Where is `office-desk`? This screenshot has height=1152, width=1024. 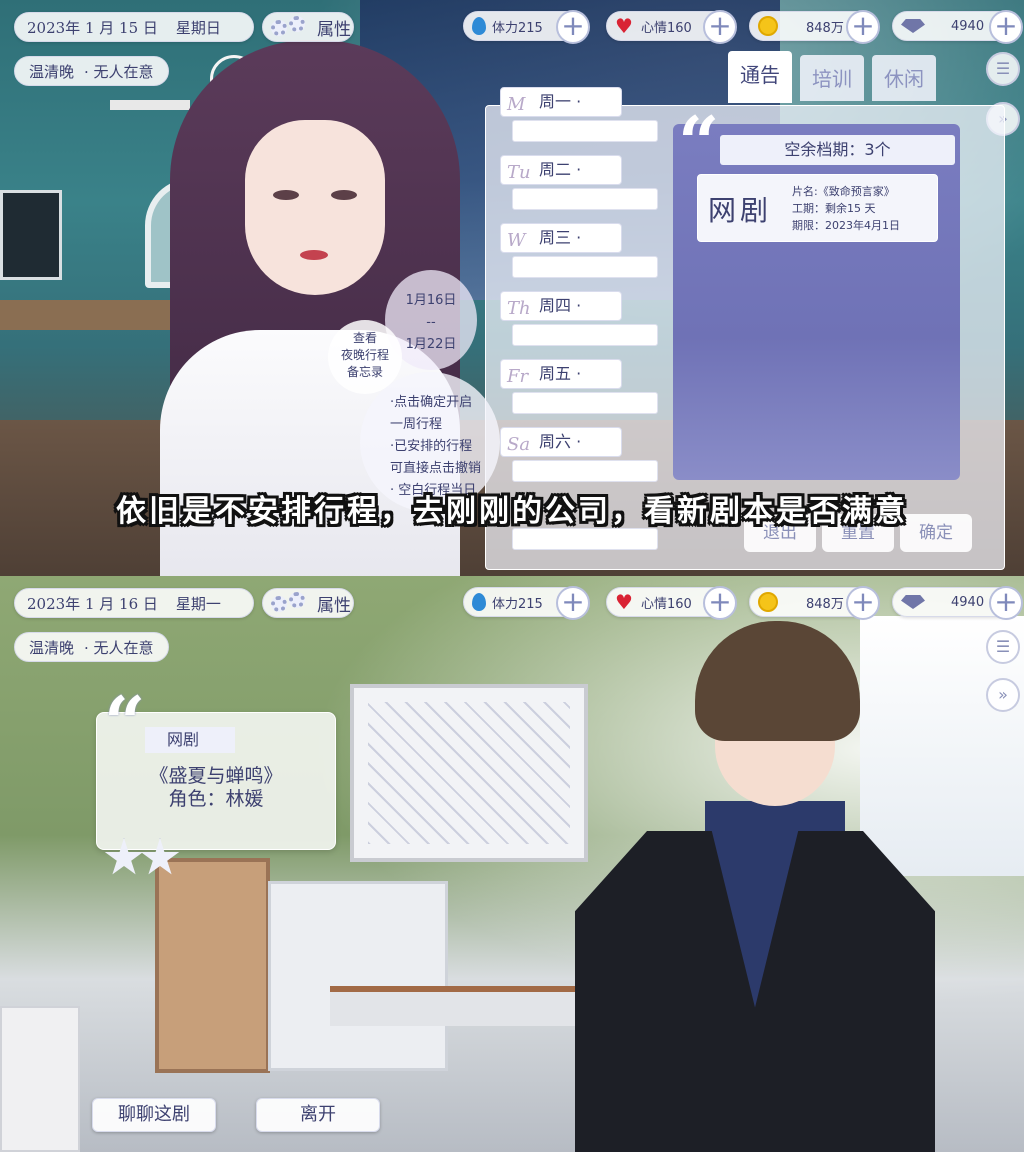 office-desk is located at coordinates (455, 1006).